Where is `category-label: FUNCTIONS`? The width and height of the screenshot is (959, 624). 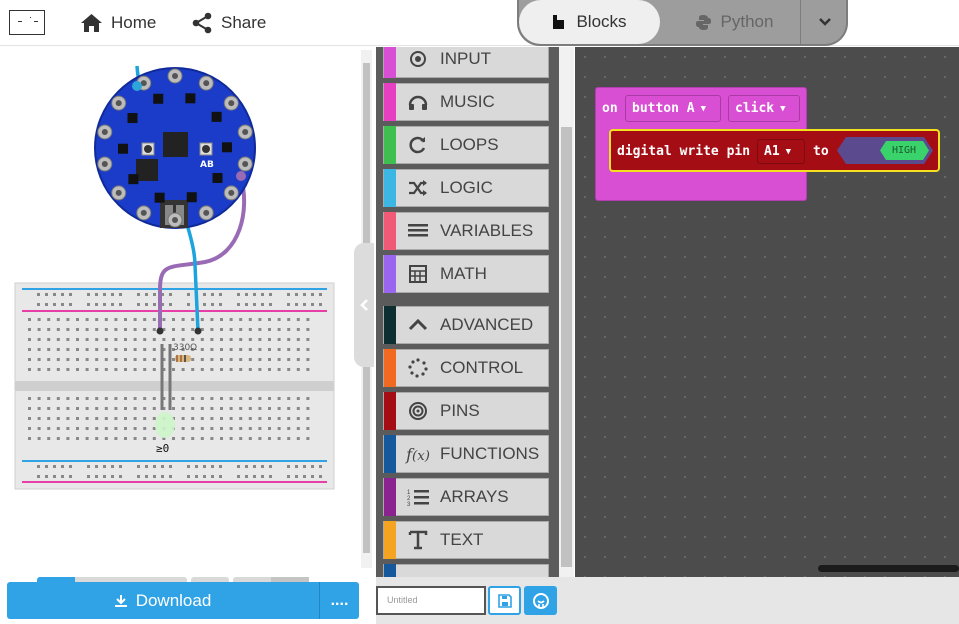
category-label: FUNCTIONS is located at coordinates (490, 453).